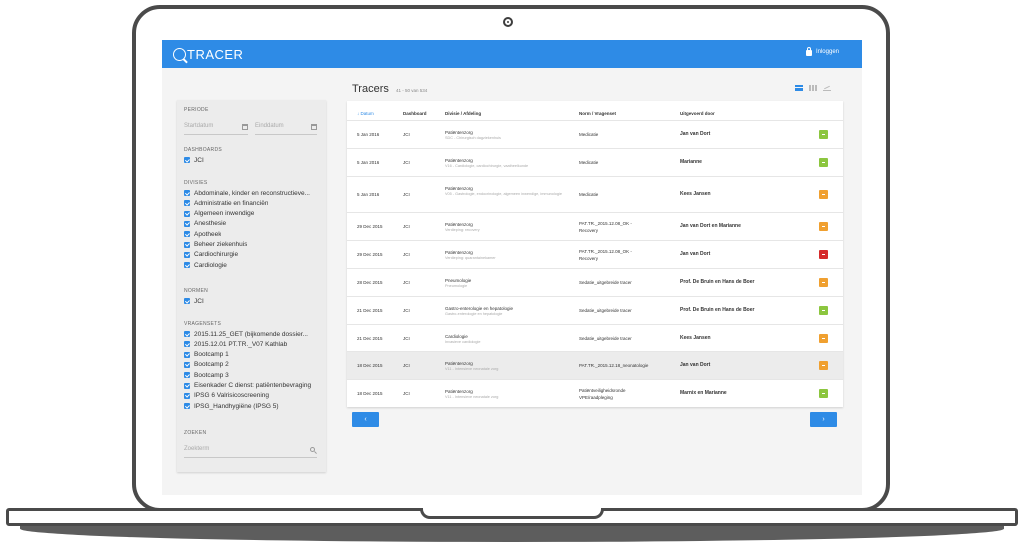 This screenshot has width=1024, height=553. I want to click on column-header-datum: ↓ Datum, so click(365, 113).